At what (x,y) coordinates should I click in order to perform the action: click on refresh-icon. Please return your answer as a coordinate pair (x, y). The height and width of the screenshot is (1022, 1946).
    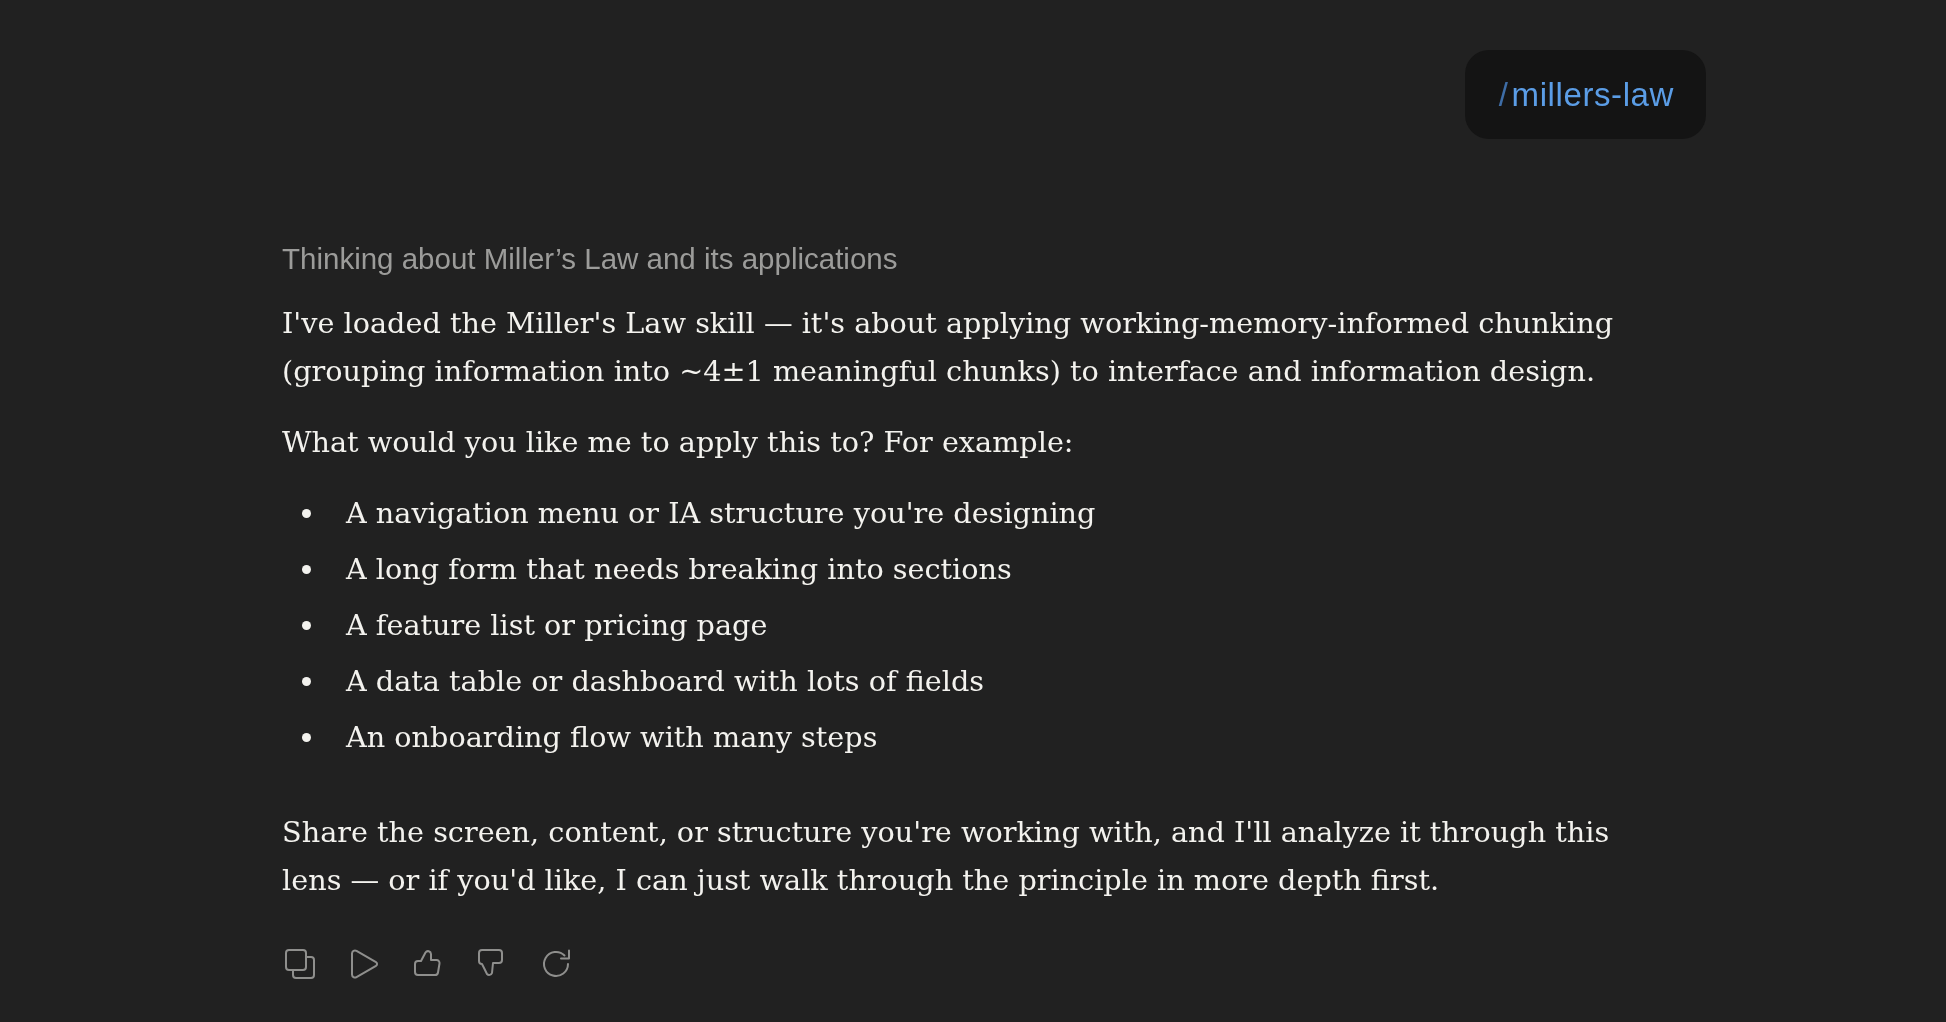
    Looking at the image, I should click on (556, 964).